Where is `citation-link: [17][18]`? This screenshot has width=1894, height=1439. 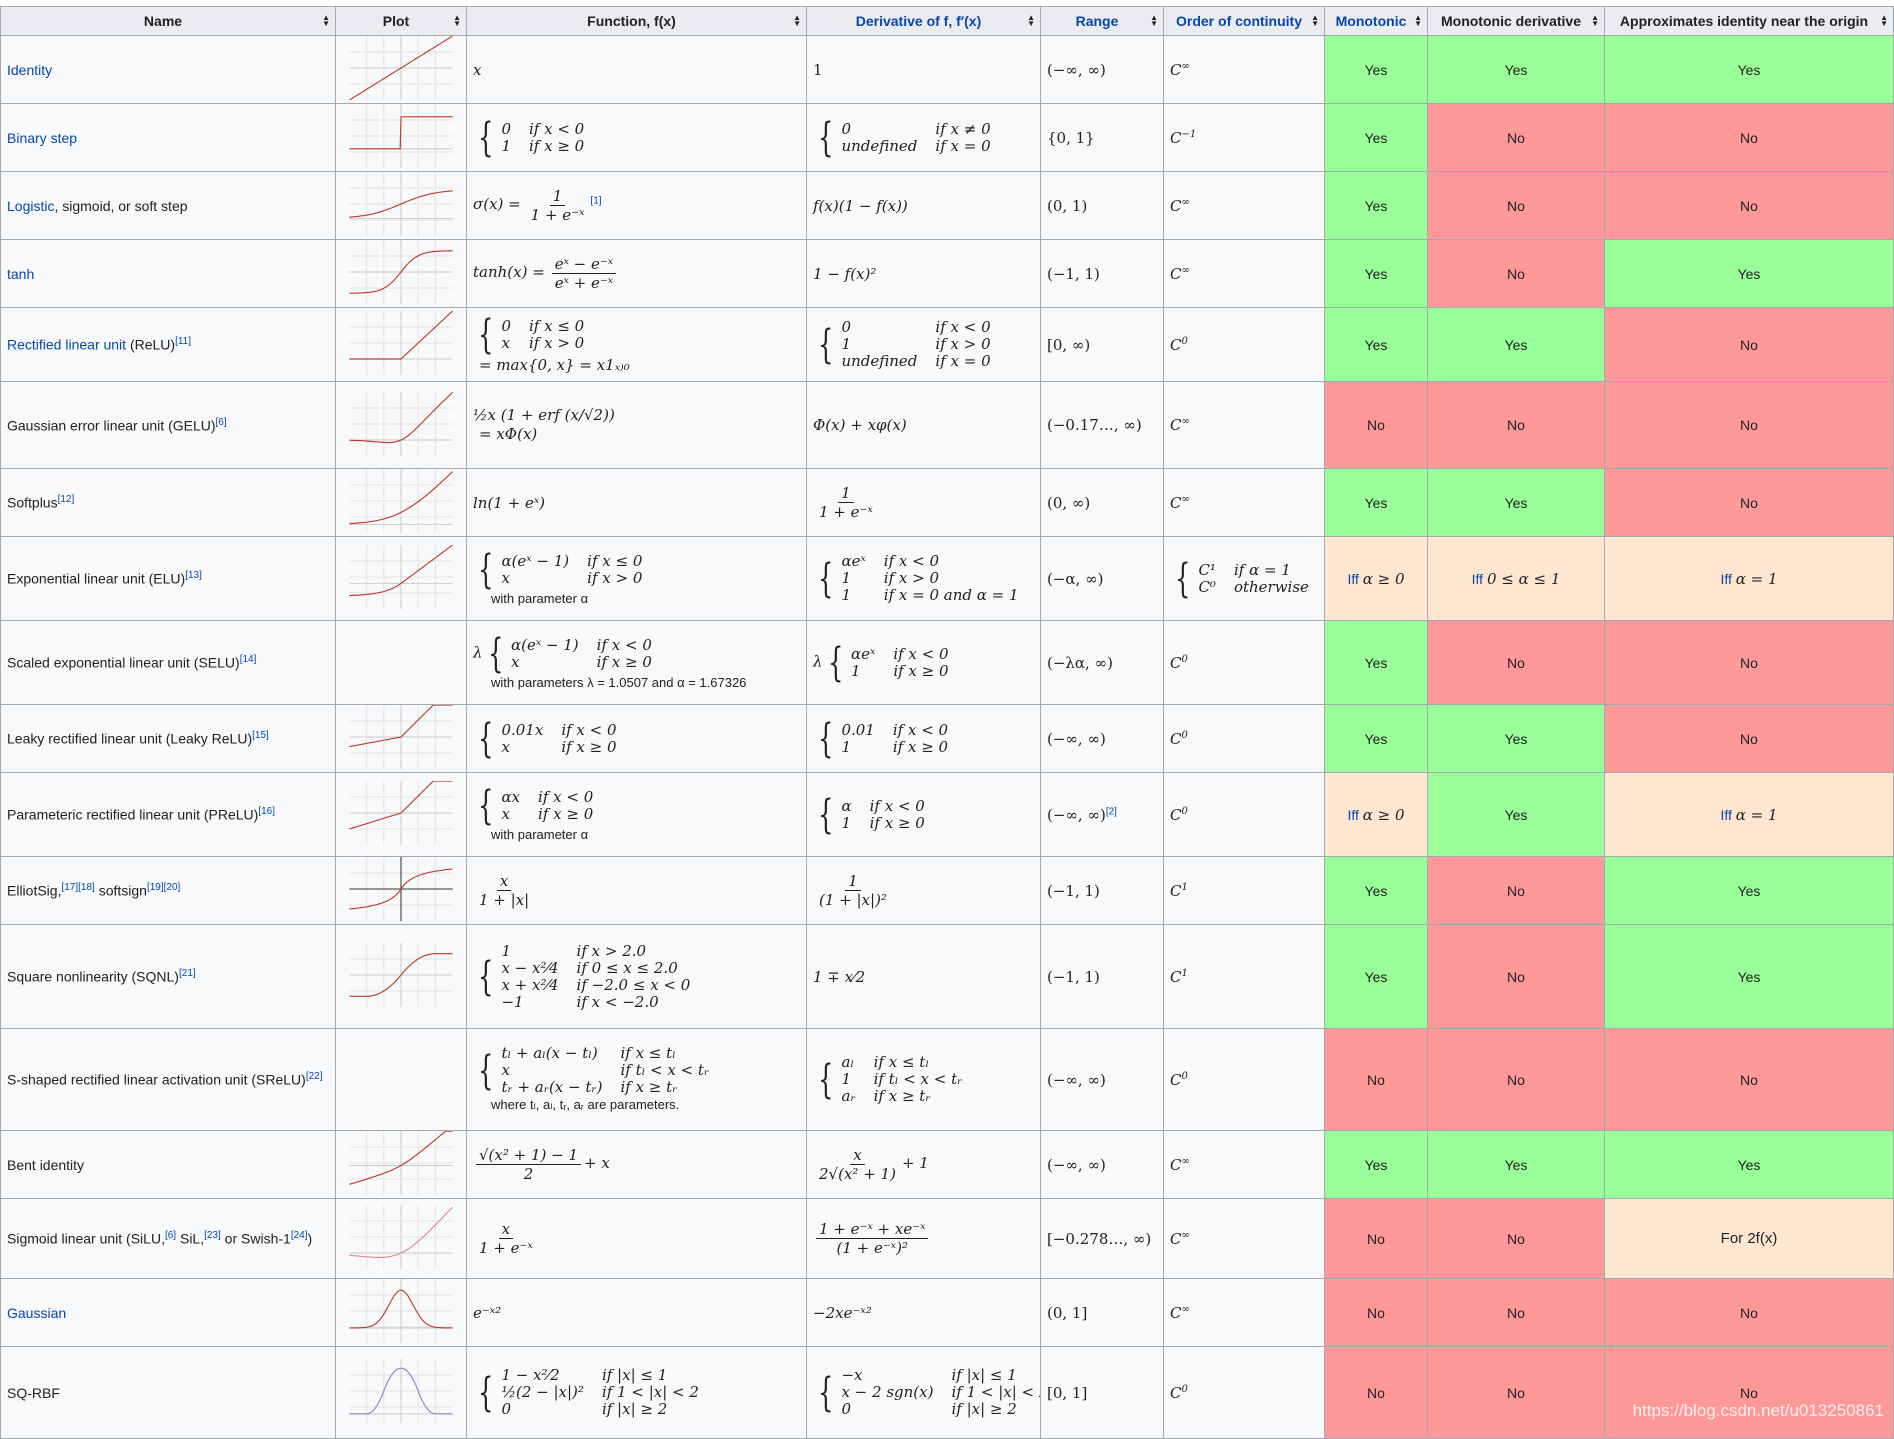
citation-link: [17][18] is located at coordinates (77, 887).